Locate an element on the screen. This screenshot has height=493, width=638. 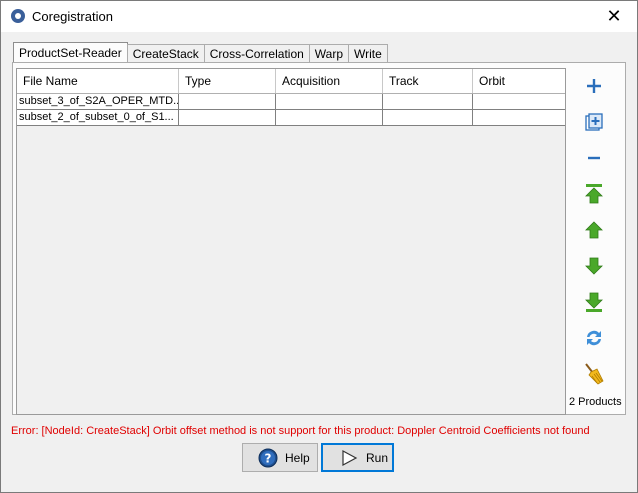
move-down-icon is located at coordinates (594, 266).